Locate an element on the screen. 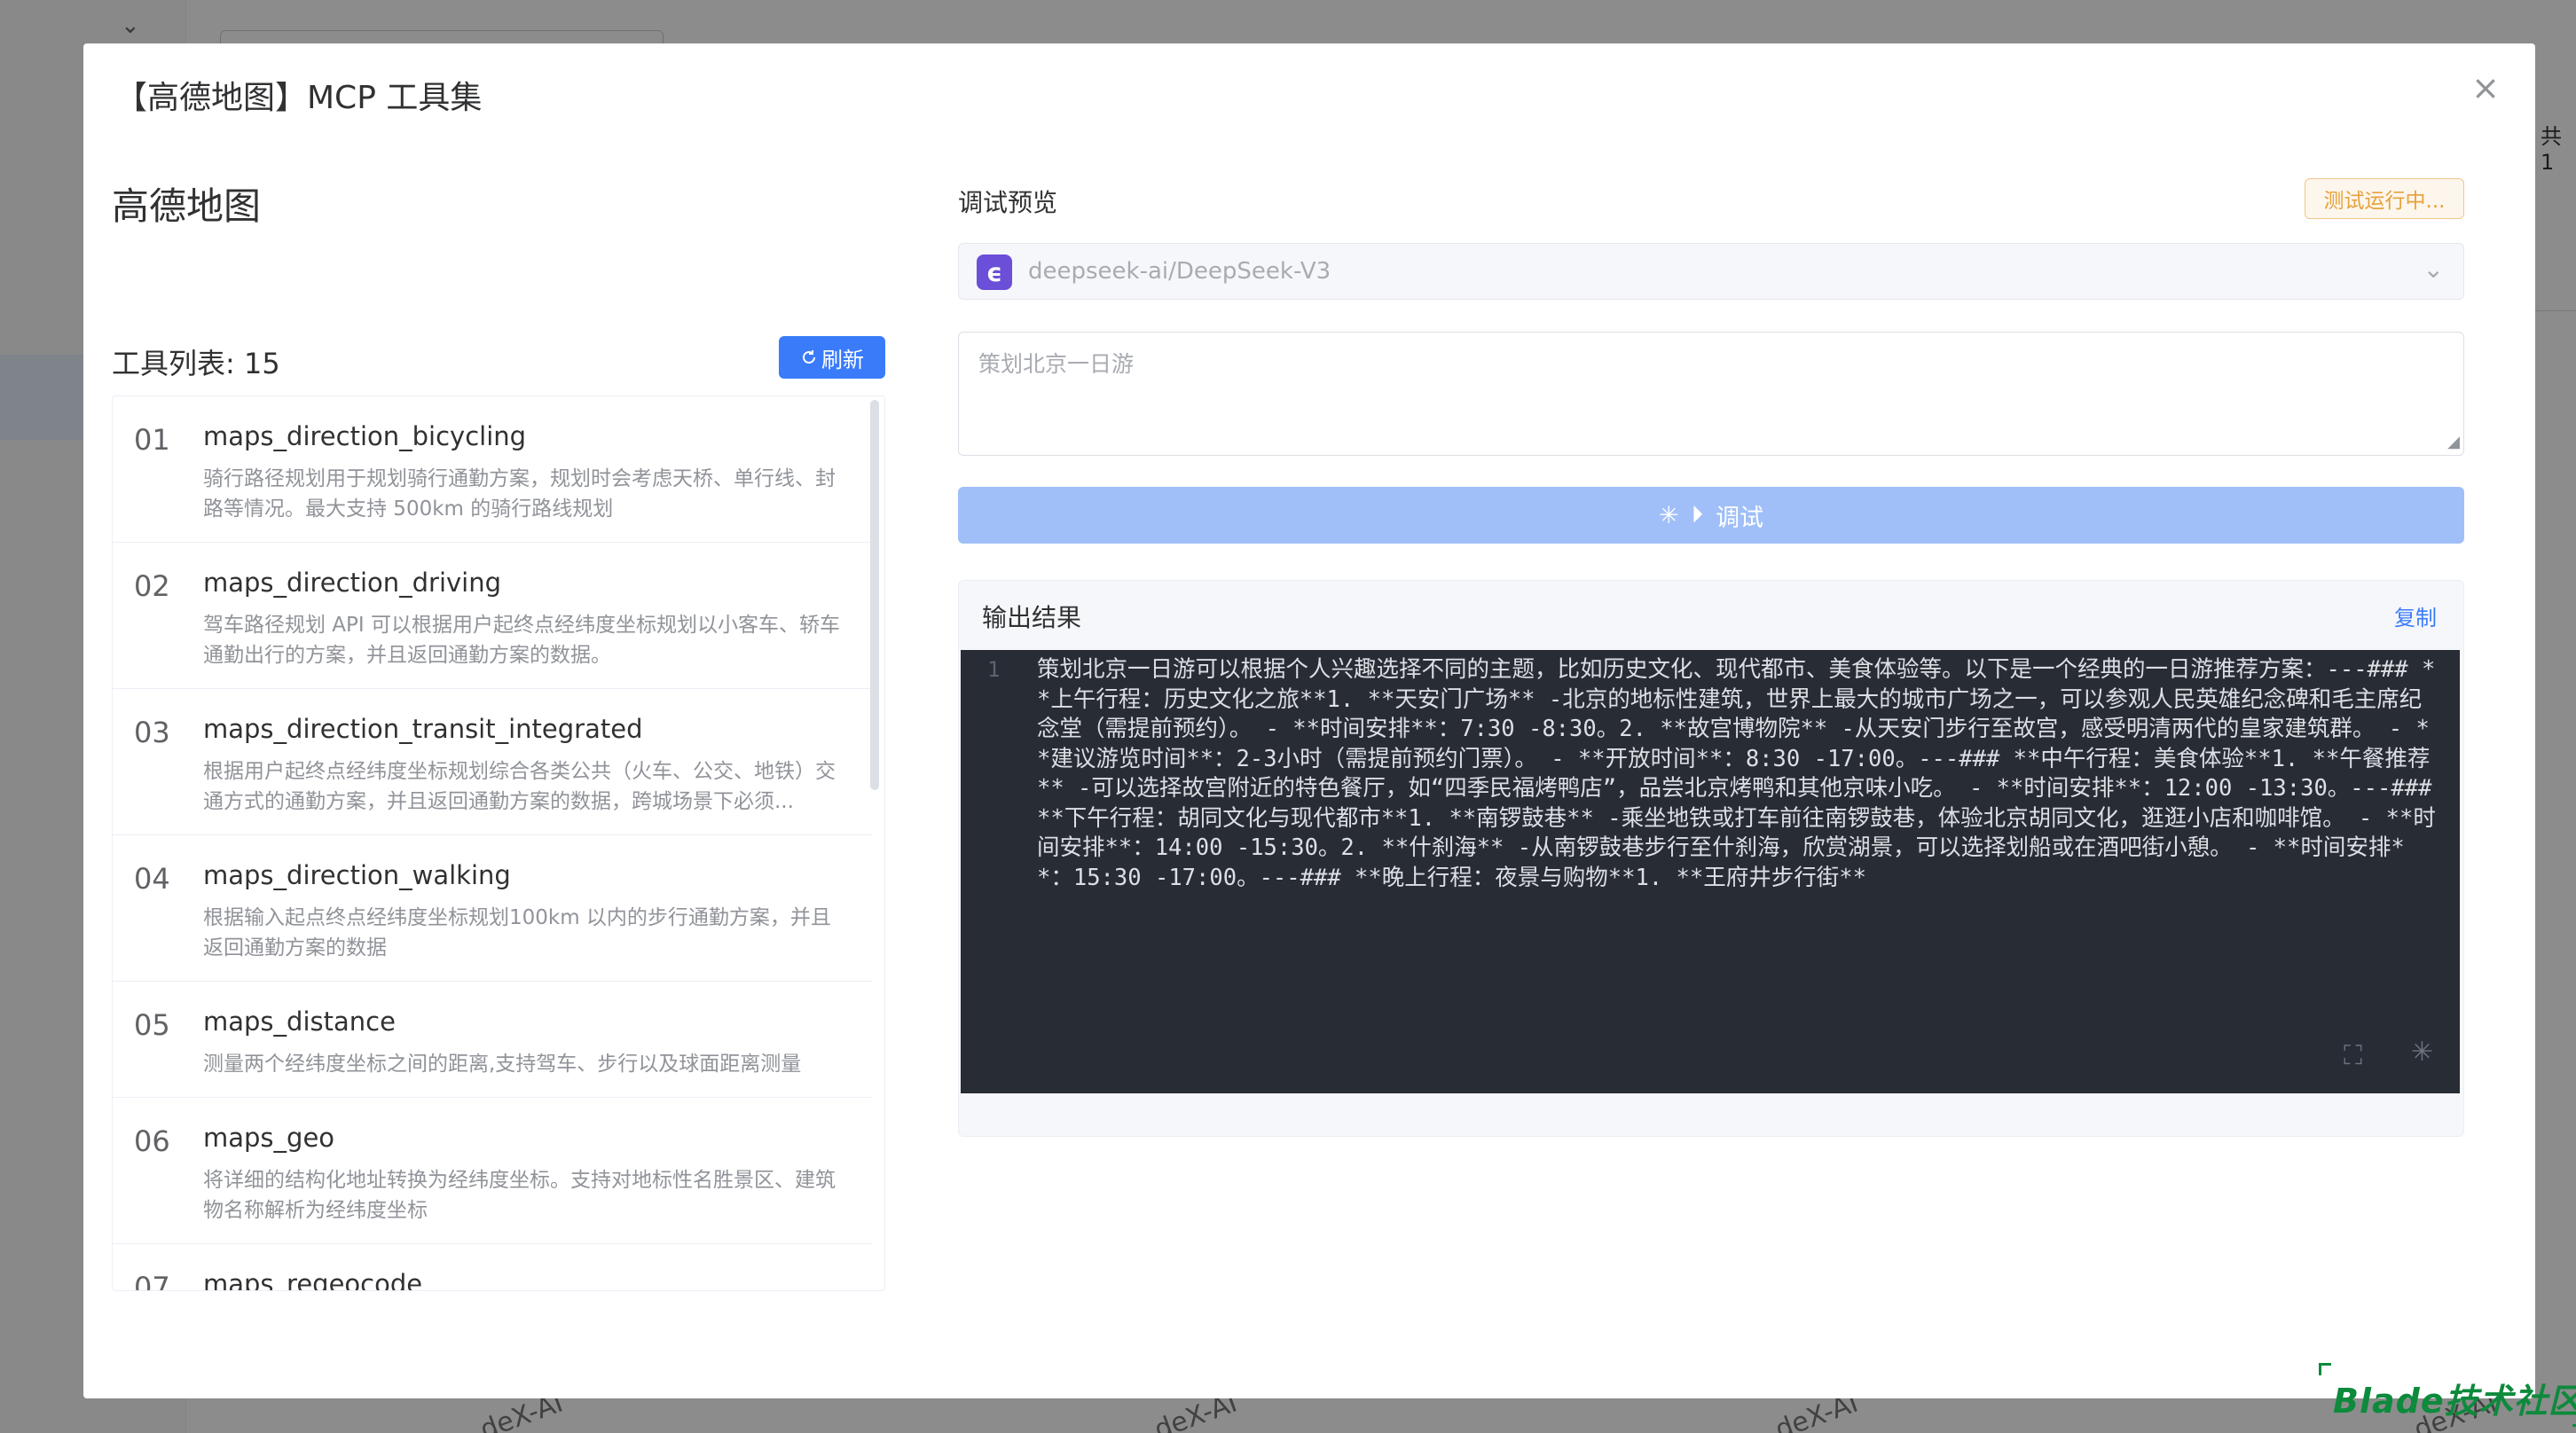 This screenshot has height=1433, width=2576. tool-name: maps_distance is located at coordinates (299, 1021).